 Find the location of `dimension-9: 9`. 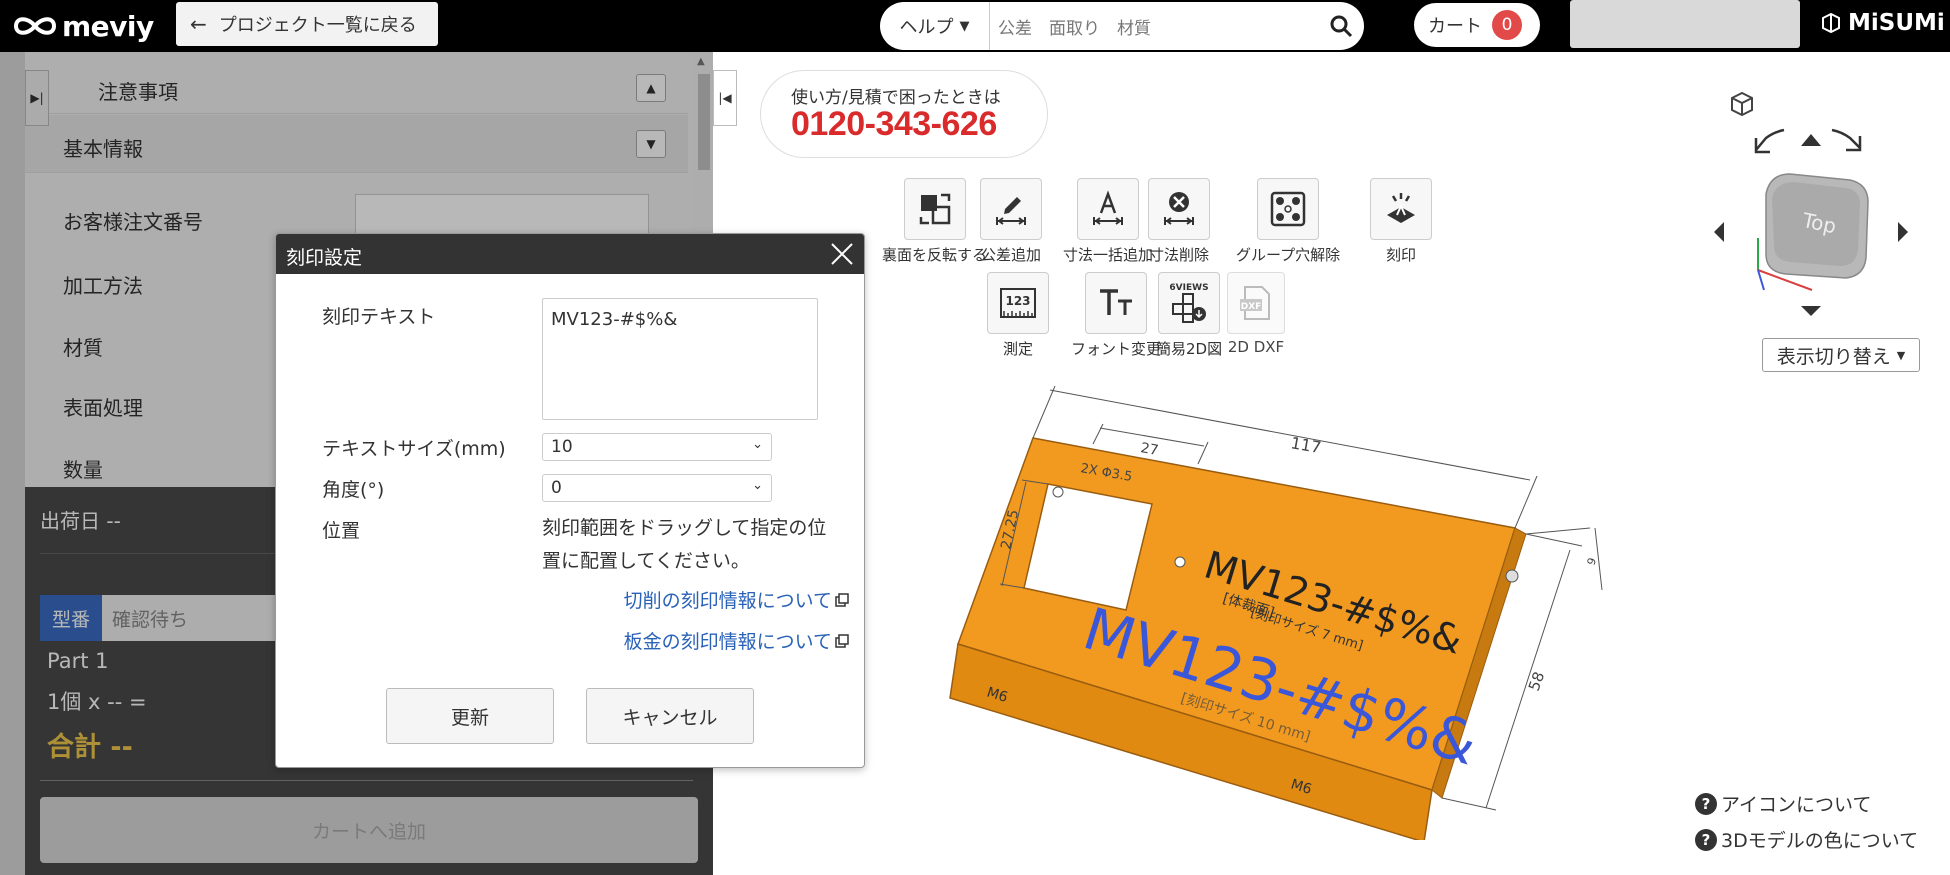

dimension-9: 9 is located at coordinates (1592, 561).